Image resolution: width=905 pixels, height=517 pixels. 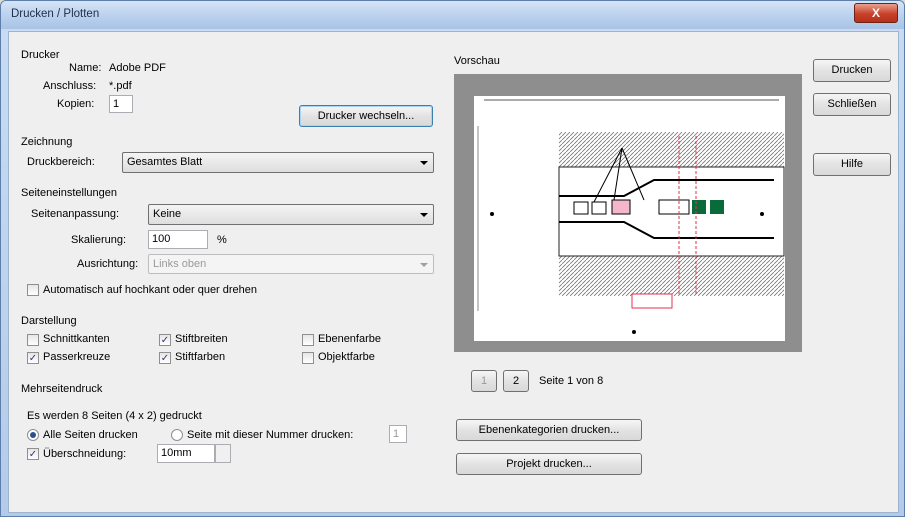 I want to click on overlap-checkbox: ✓, so click(x=33, y=454).